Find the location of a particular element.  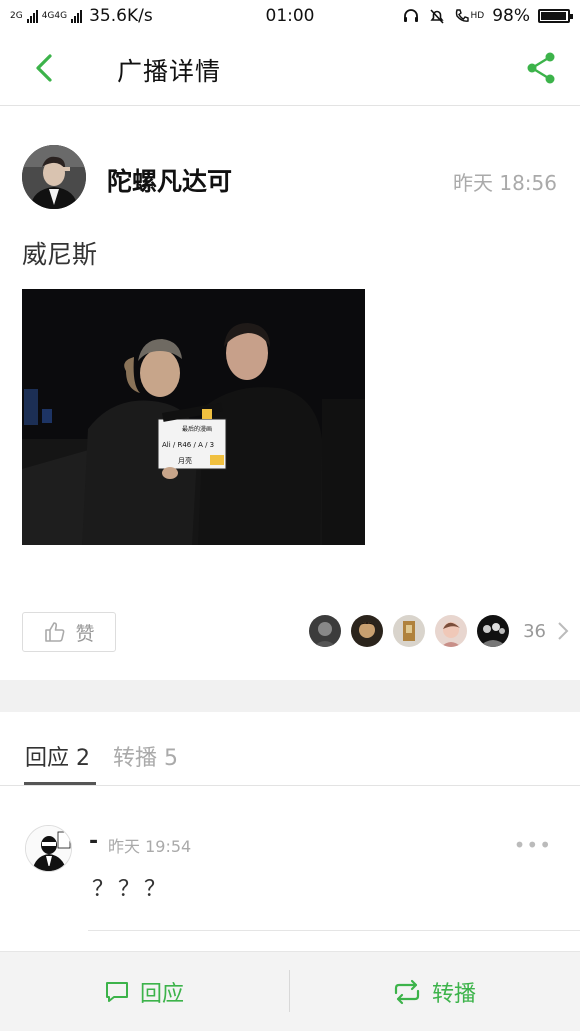

tab-active-indicator is located at coordinates (60, 783).